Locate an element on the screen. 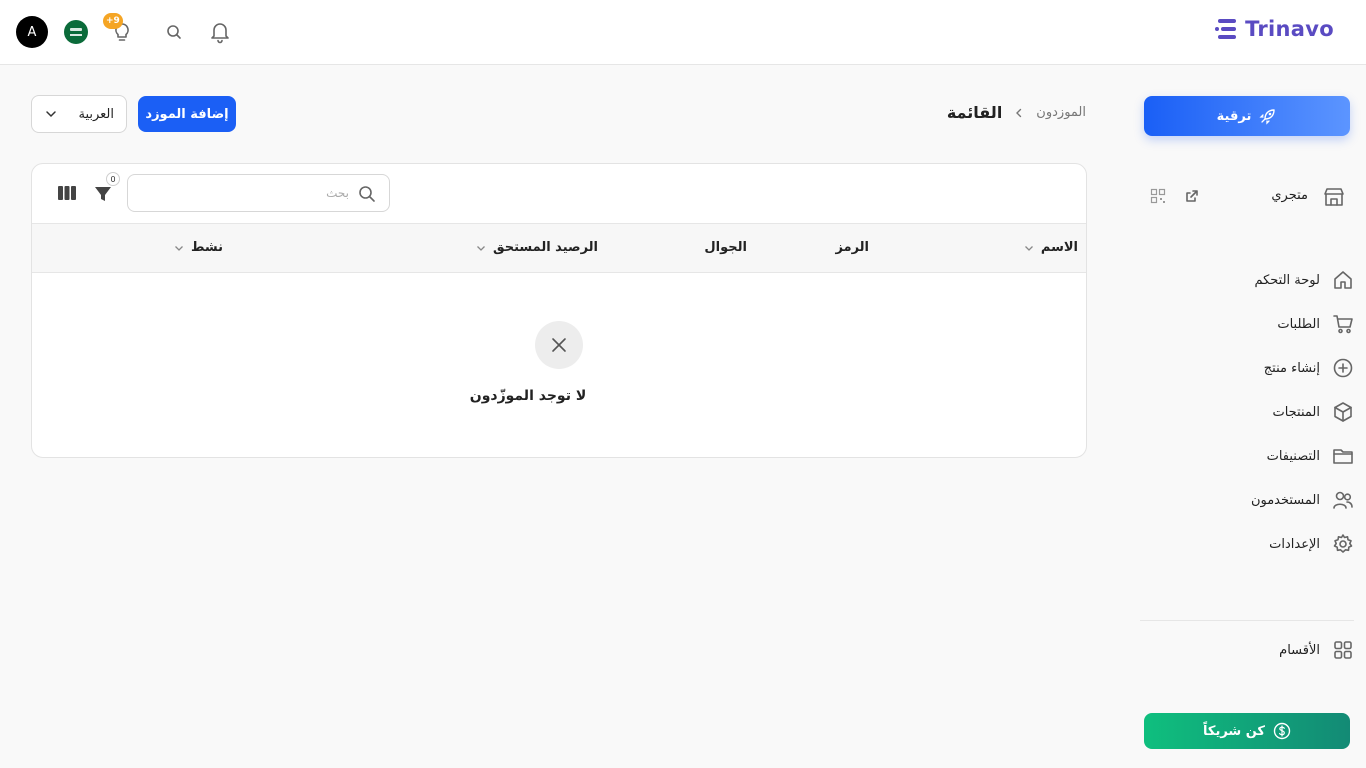 This screenshot has height=768, width=1366. column-header-name: الاسم is located at coordinates (1050, 247).